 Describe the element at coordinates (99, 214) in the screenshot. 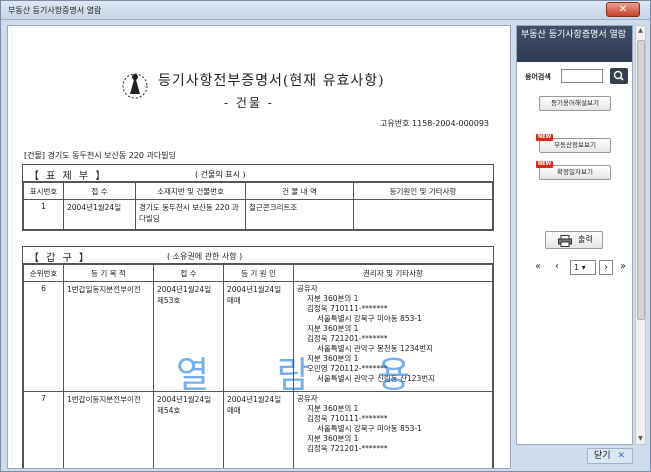

I see `cell: 2004년1월24일` at that location.